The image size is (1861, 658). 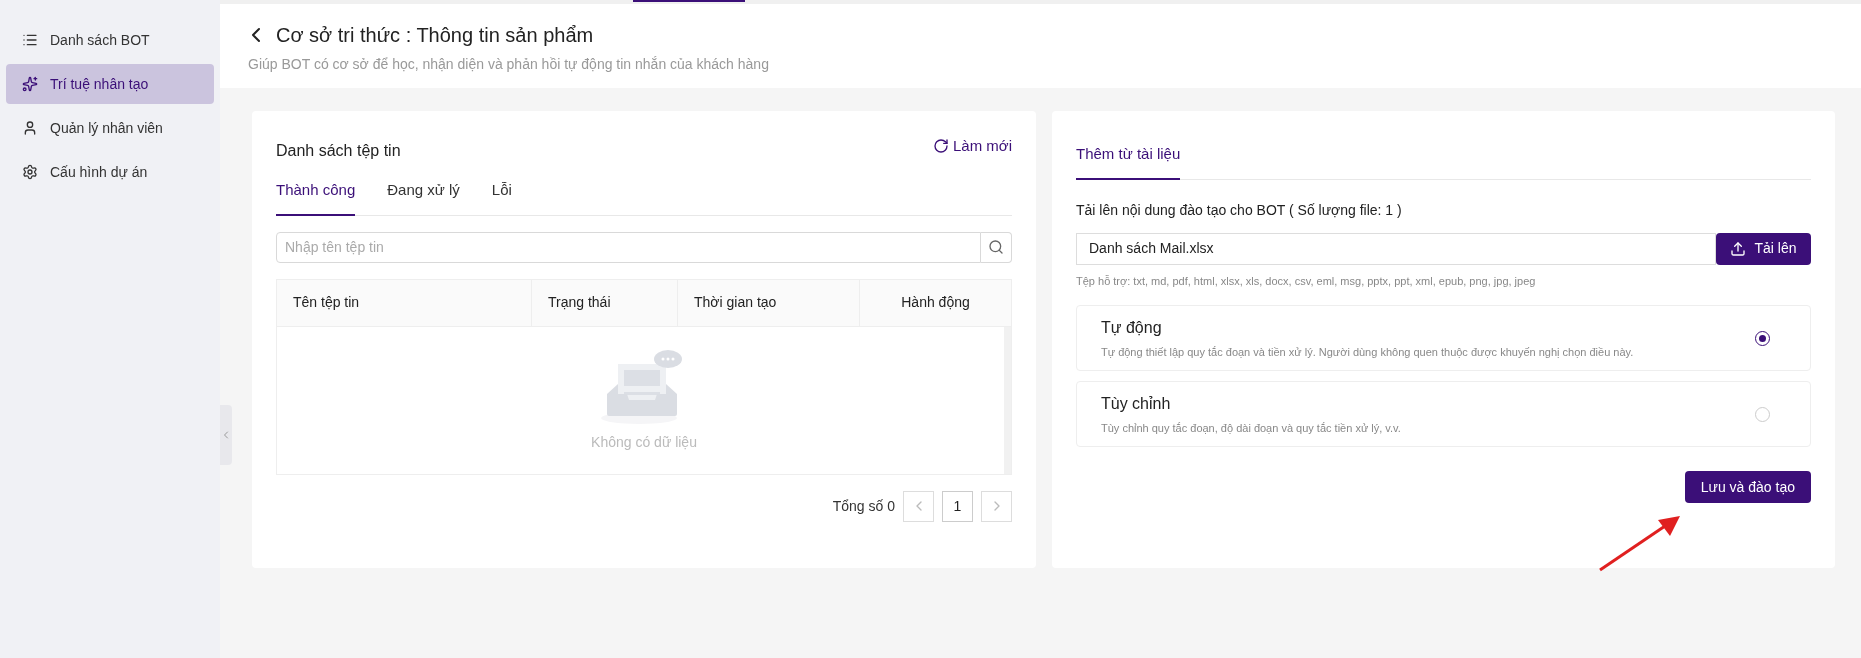 What do you see at coordinates (1306, 281) in the screenshot?
I see `supported-files-hint: Tệp hỗ trợ: txt, md, pdf, html, xlsx, xls, docx, csv, eml, msg, pptx, ppt, xml, epub, png, jpg, jpeg` at bounding box center [1306, 281].